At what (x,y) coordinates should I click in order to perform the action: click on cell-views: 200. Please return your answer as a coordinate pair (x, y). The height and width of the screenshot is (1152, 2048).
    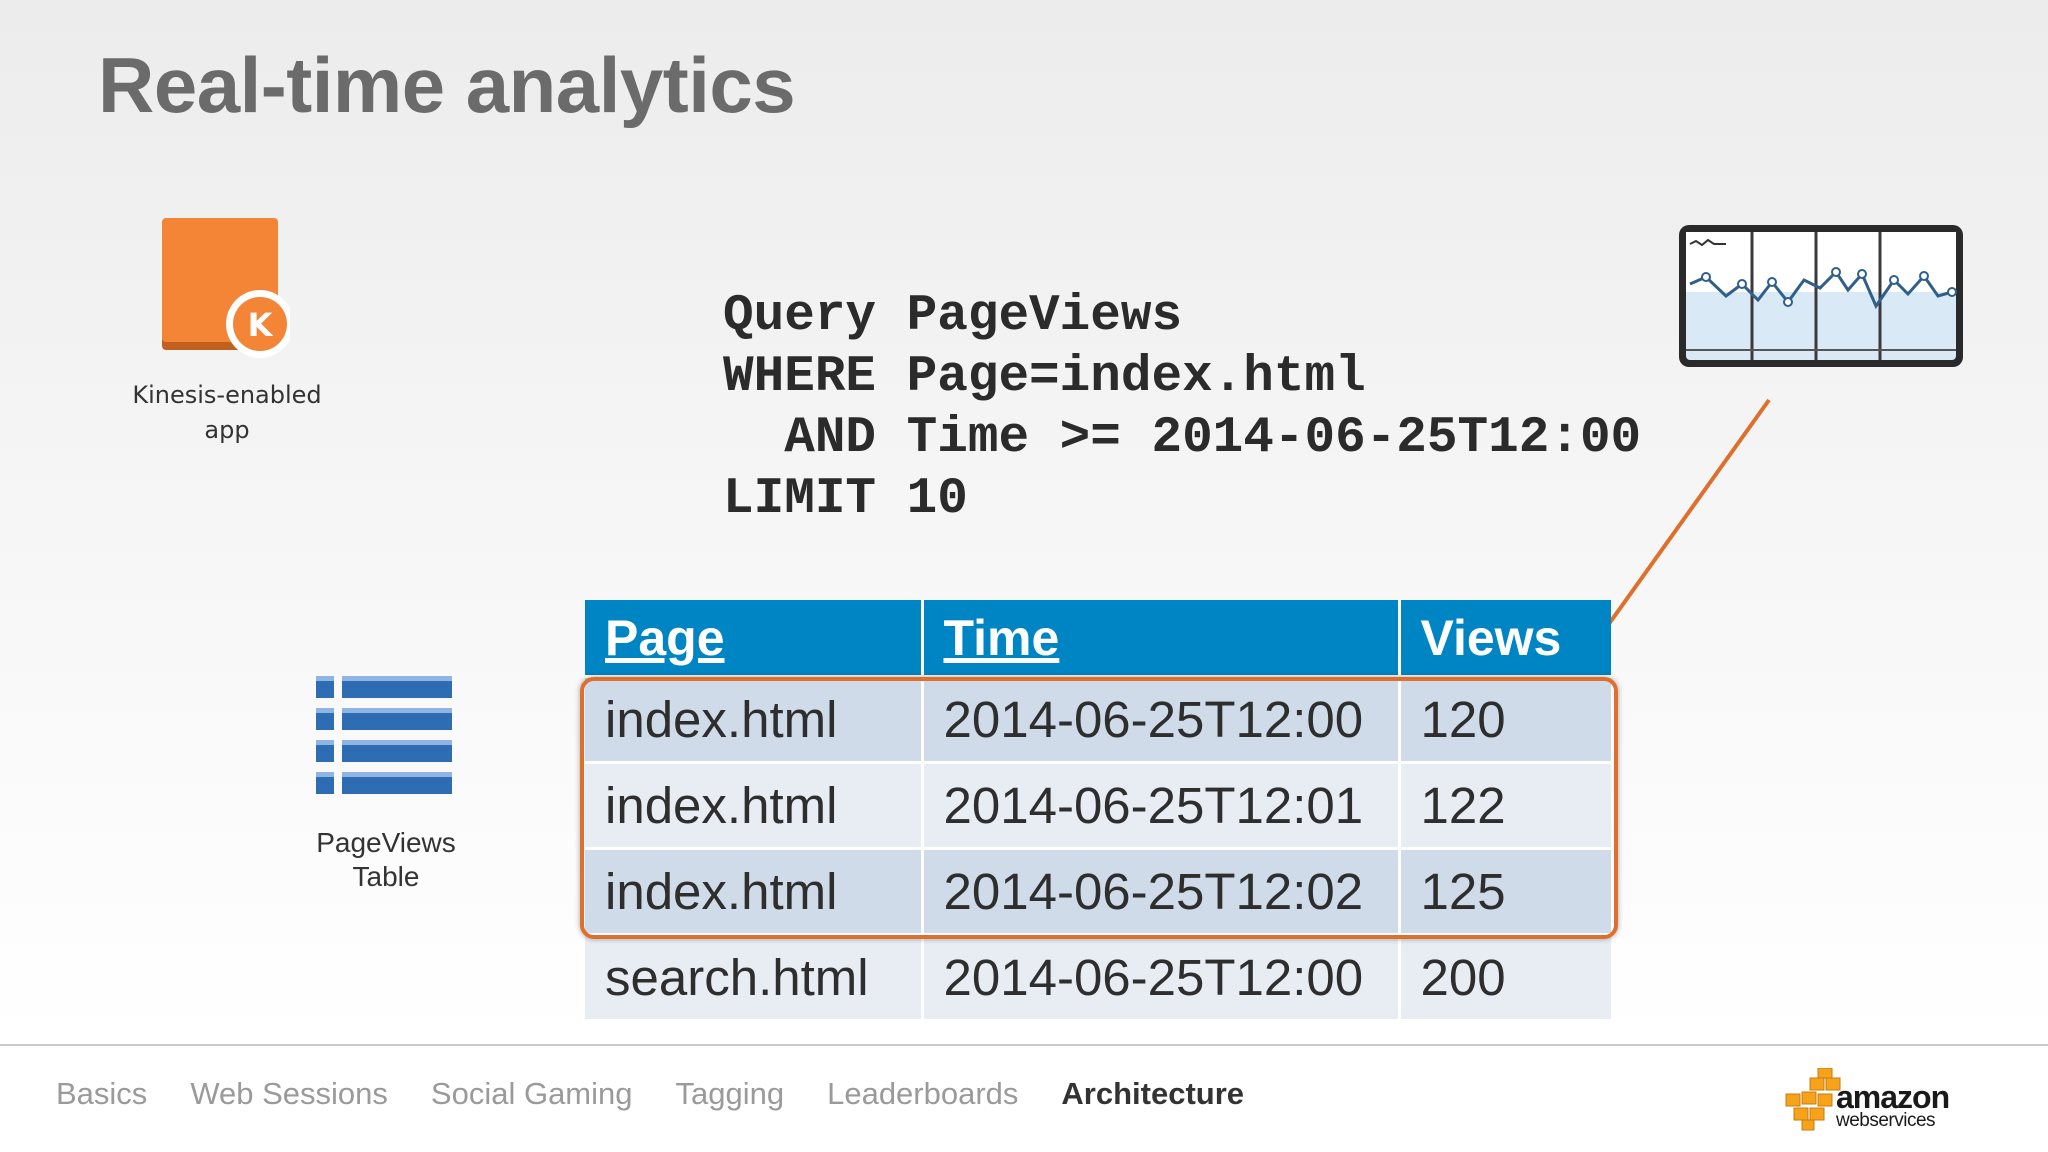
    Looking at the image, I should click on (1505, 976).